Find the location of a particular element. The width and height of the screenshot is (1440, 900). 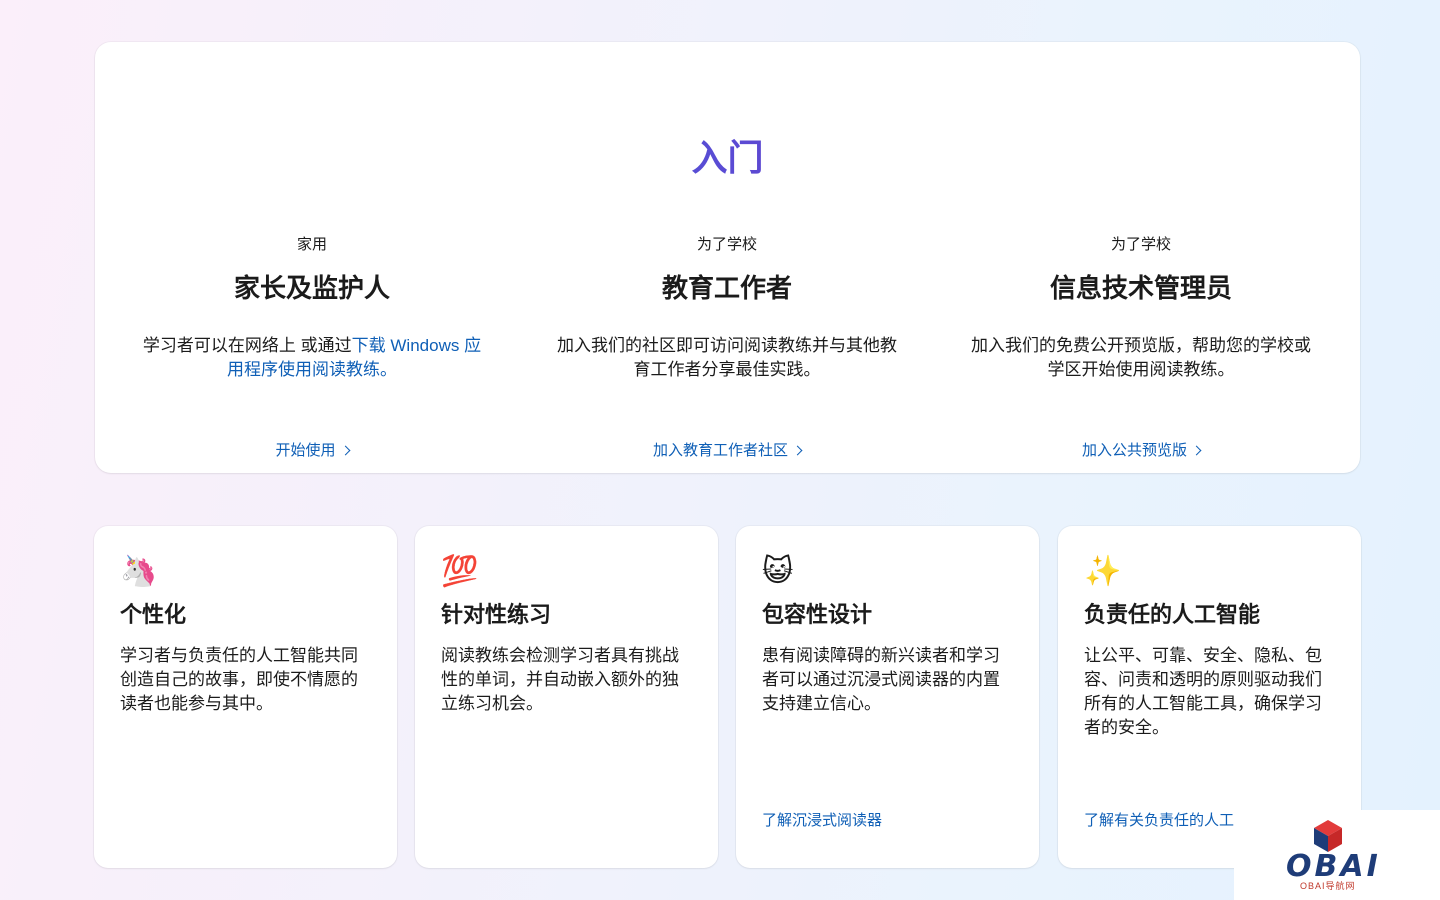

description-text: 学习者可以在网络上 或通过 is located at coordinates (247, 345).